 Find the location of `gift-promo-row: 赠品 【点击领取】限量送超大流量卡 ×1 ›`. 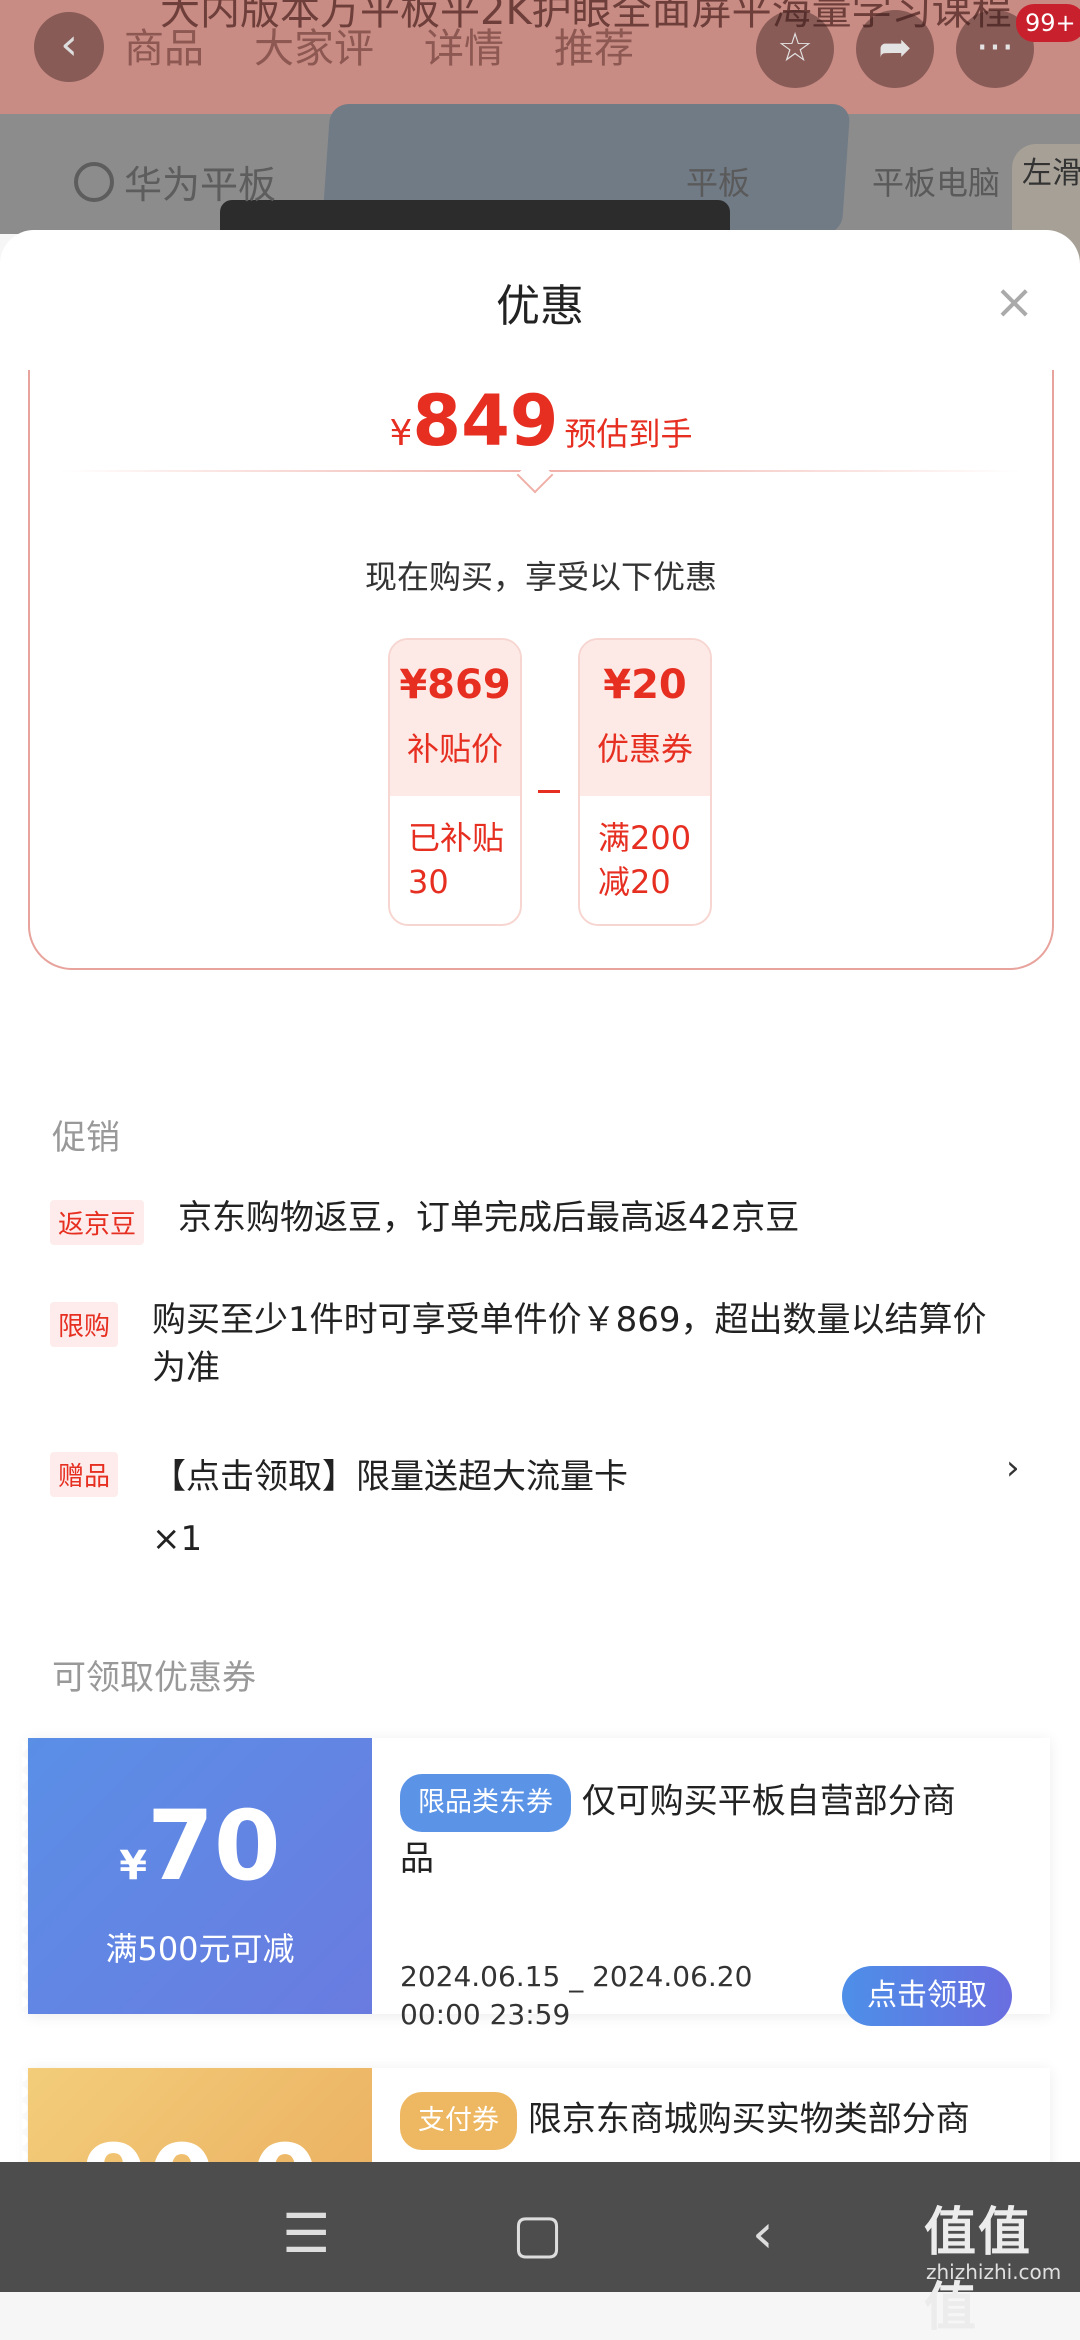

gift-promo-row: 赠品 【点击领取】限量送超大流量卡 ×1 › is located at coordinates (540, 1505).